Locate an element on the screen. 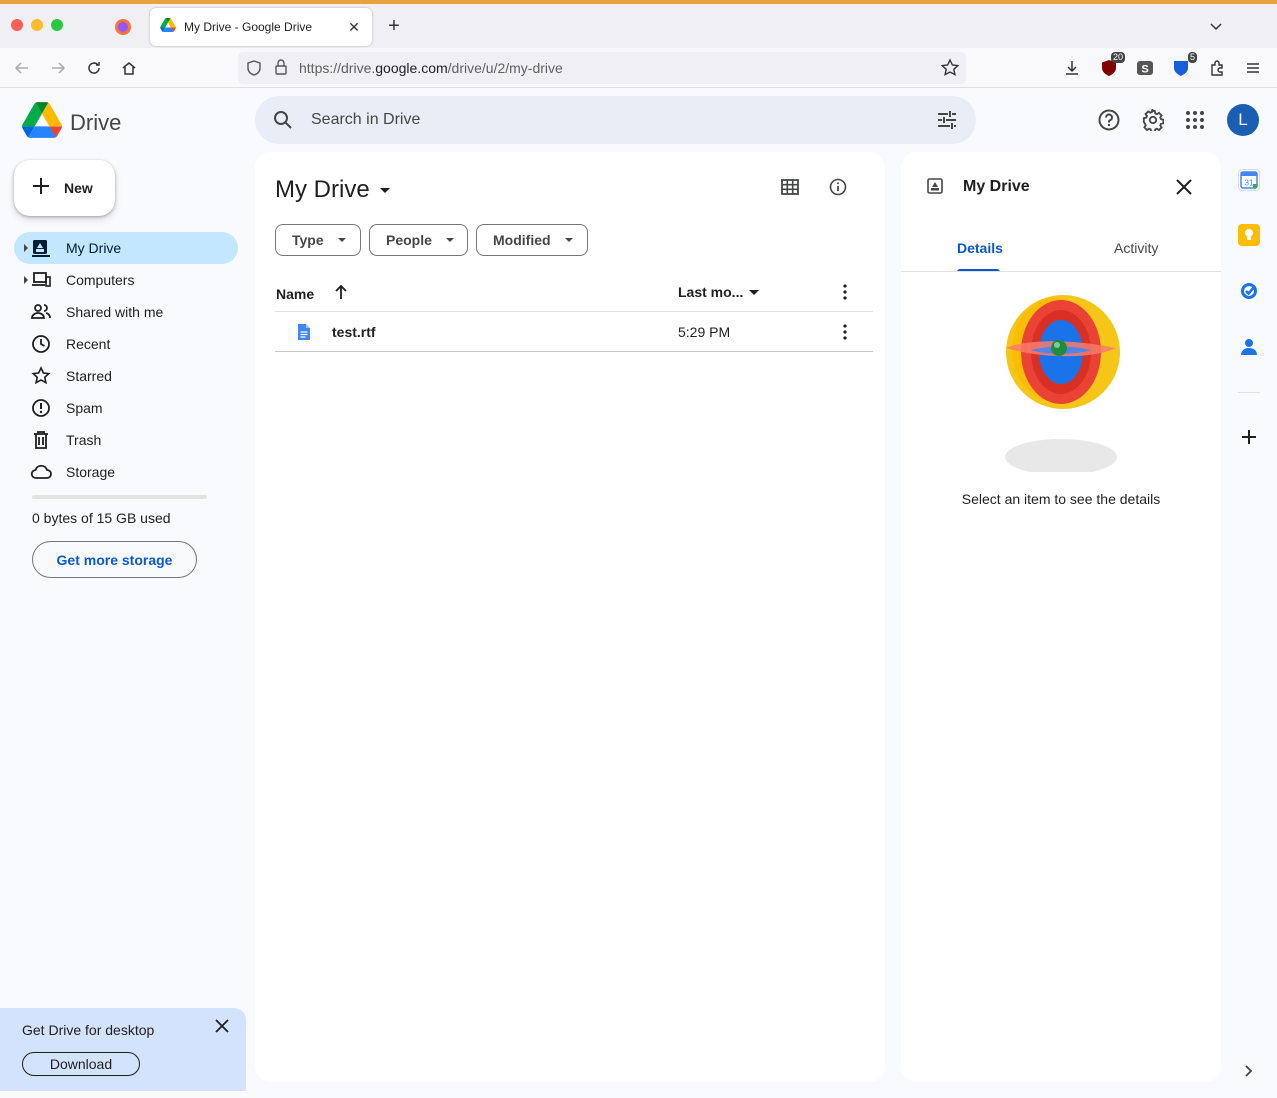  home-icon is located at coordinates (129, 68).